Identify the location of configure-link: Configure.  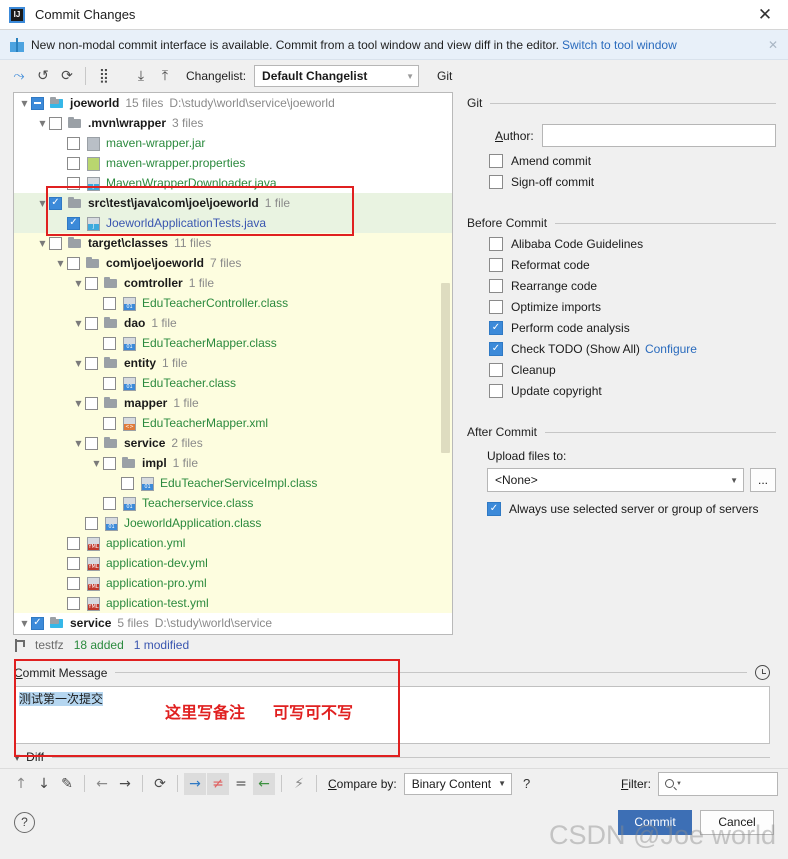
(671, 349).